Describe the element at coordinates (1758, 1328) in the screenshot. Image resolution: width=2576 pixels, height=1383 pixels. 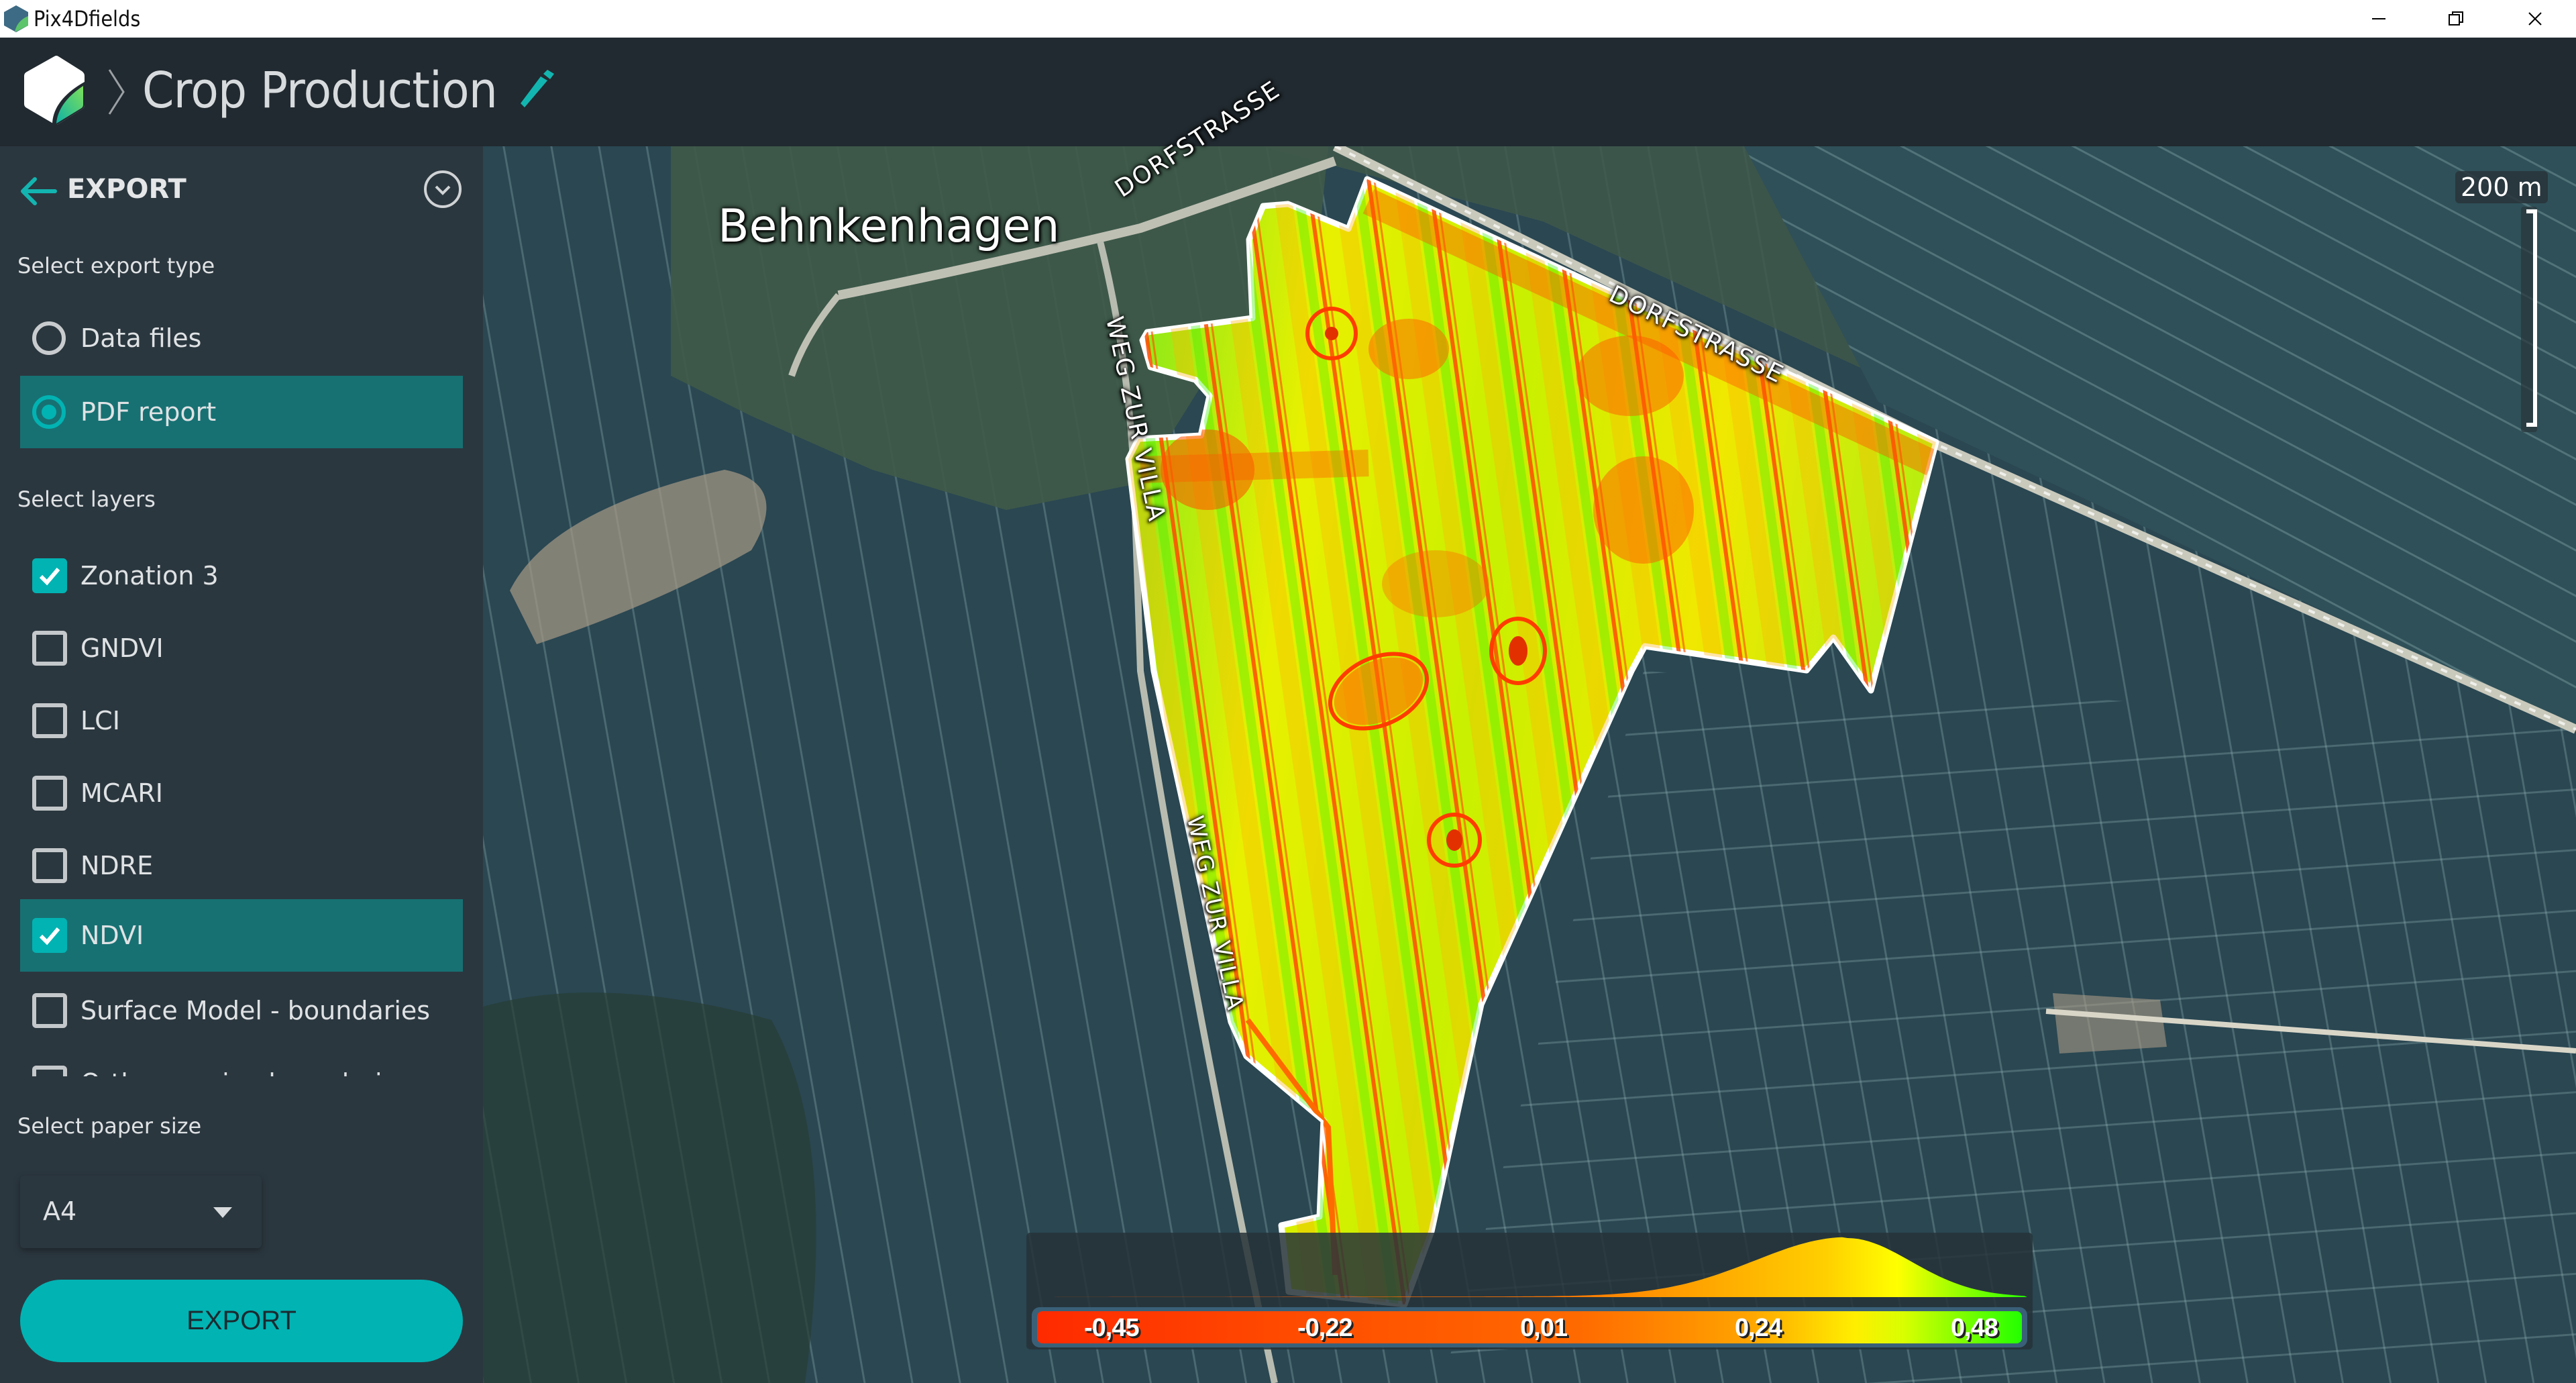
I see `tick-label: 0,24` at that location.